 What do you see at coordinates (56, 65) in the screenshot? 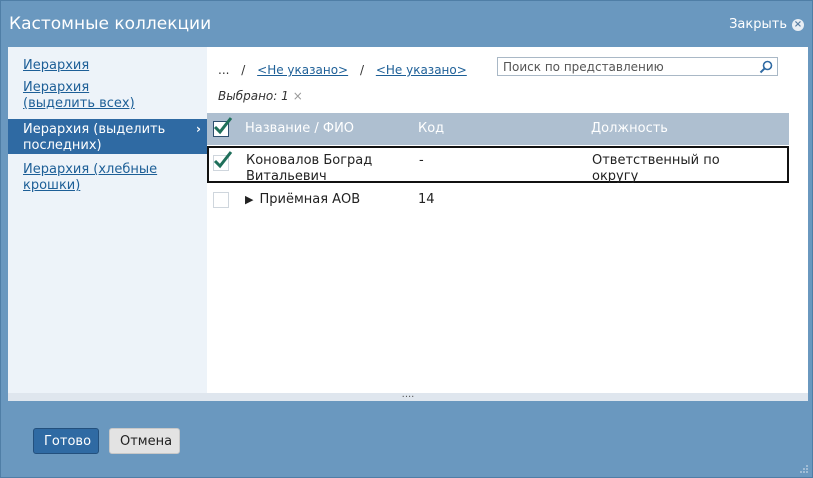
I see `sidebar-item-label: Иерархия` at bounding box center [56, 65].